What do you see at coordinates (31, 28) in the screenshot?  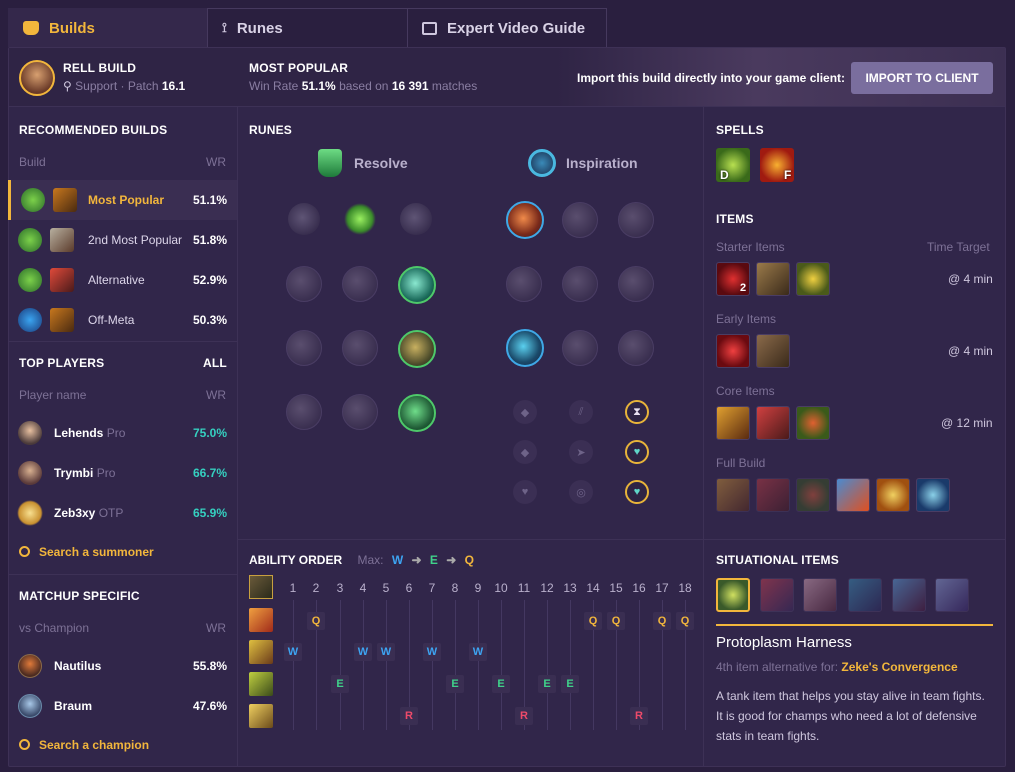 I see `builds-icon` at bounding box center [31, 28].